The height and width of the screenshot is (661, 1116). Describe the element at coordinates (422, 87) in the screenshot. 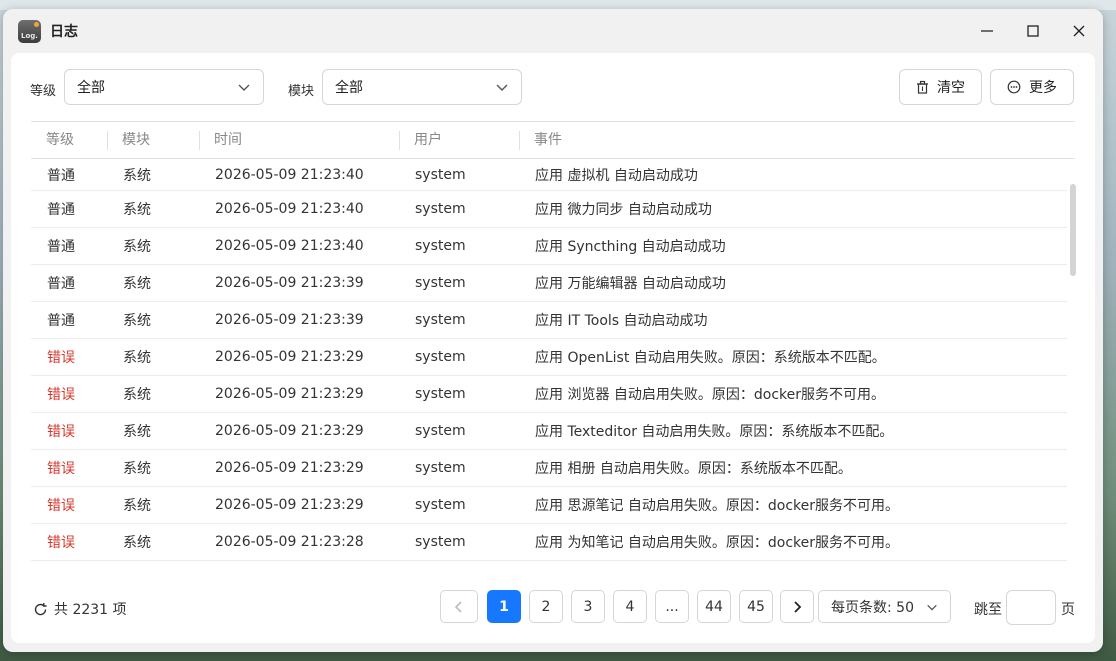

I see `module-filter-select: 全部` at that location.